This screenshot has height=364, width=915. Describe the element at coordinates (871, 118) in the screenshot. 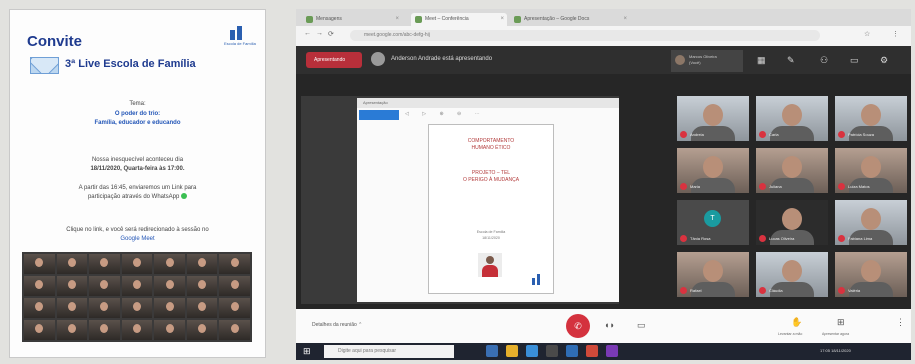

I see `participant-tile: Patrícia Souza` at that location.